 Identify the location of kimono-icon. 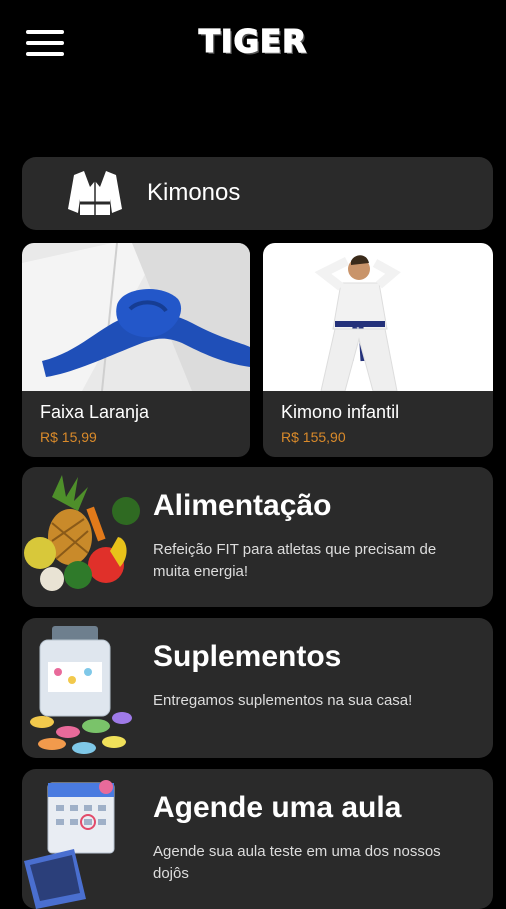
(95, 193).